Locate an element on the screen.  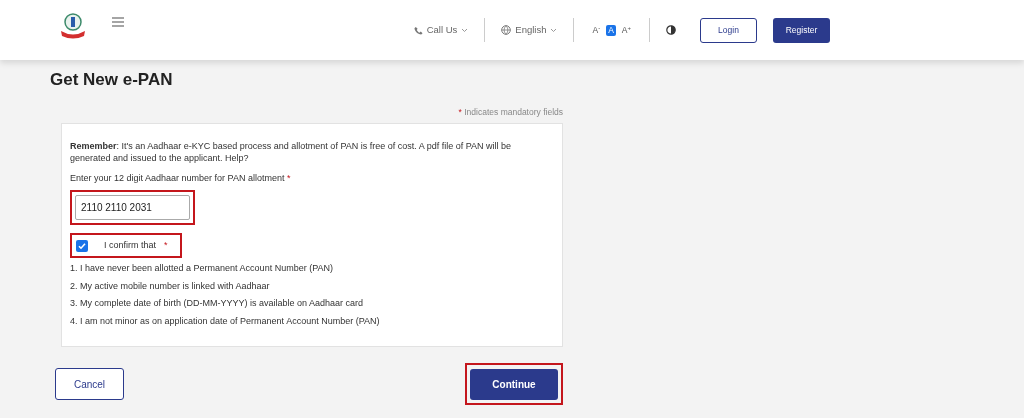
condition-item: 3. My complete date of birth (DD-MM-YYYY) is available on Aadhaar card is located at coordinates (217, 304).